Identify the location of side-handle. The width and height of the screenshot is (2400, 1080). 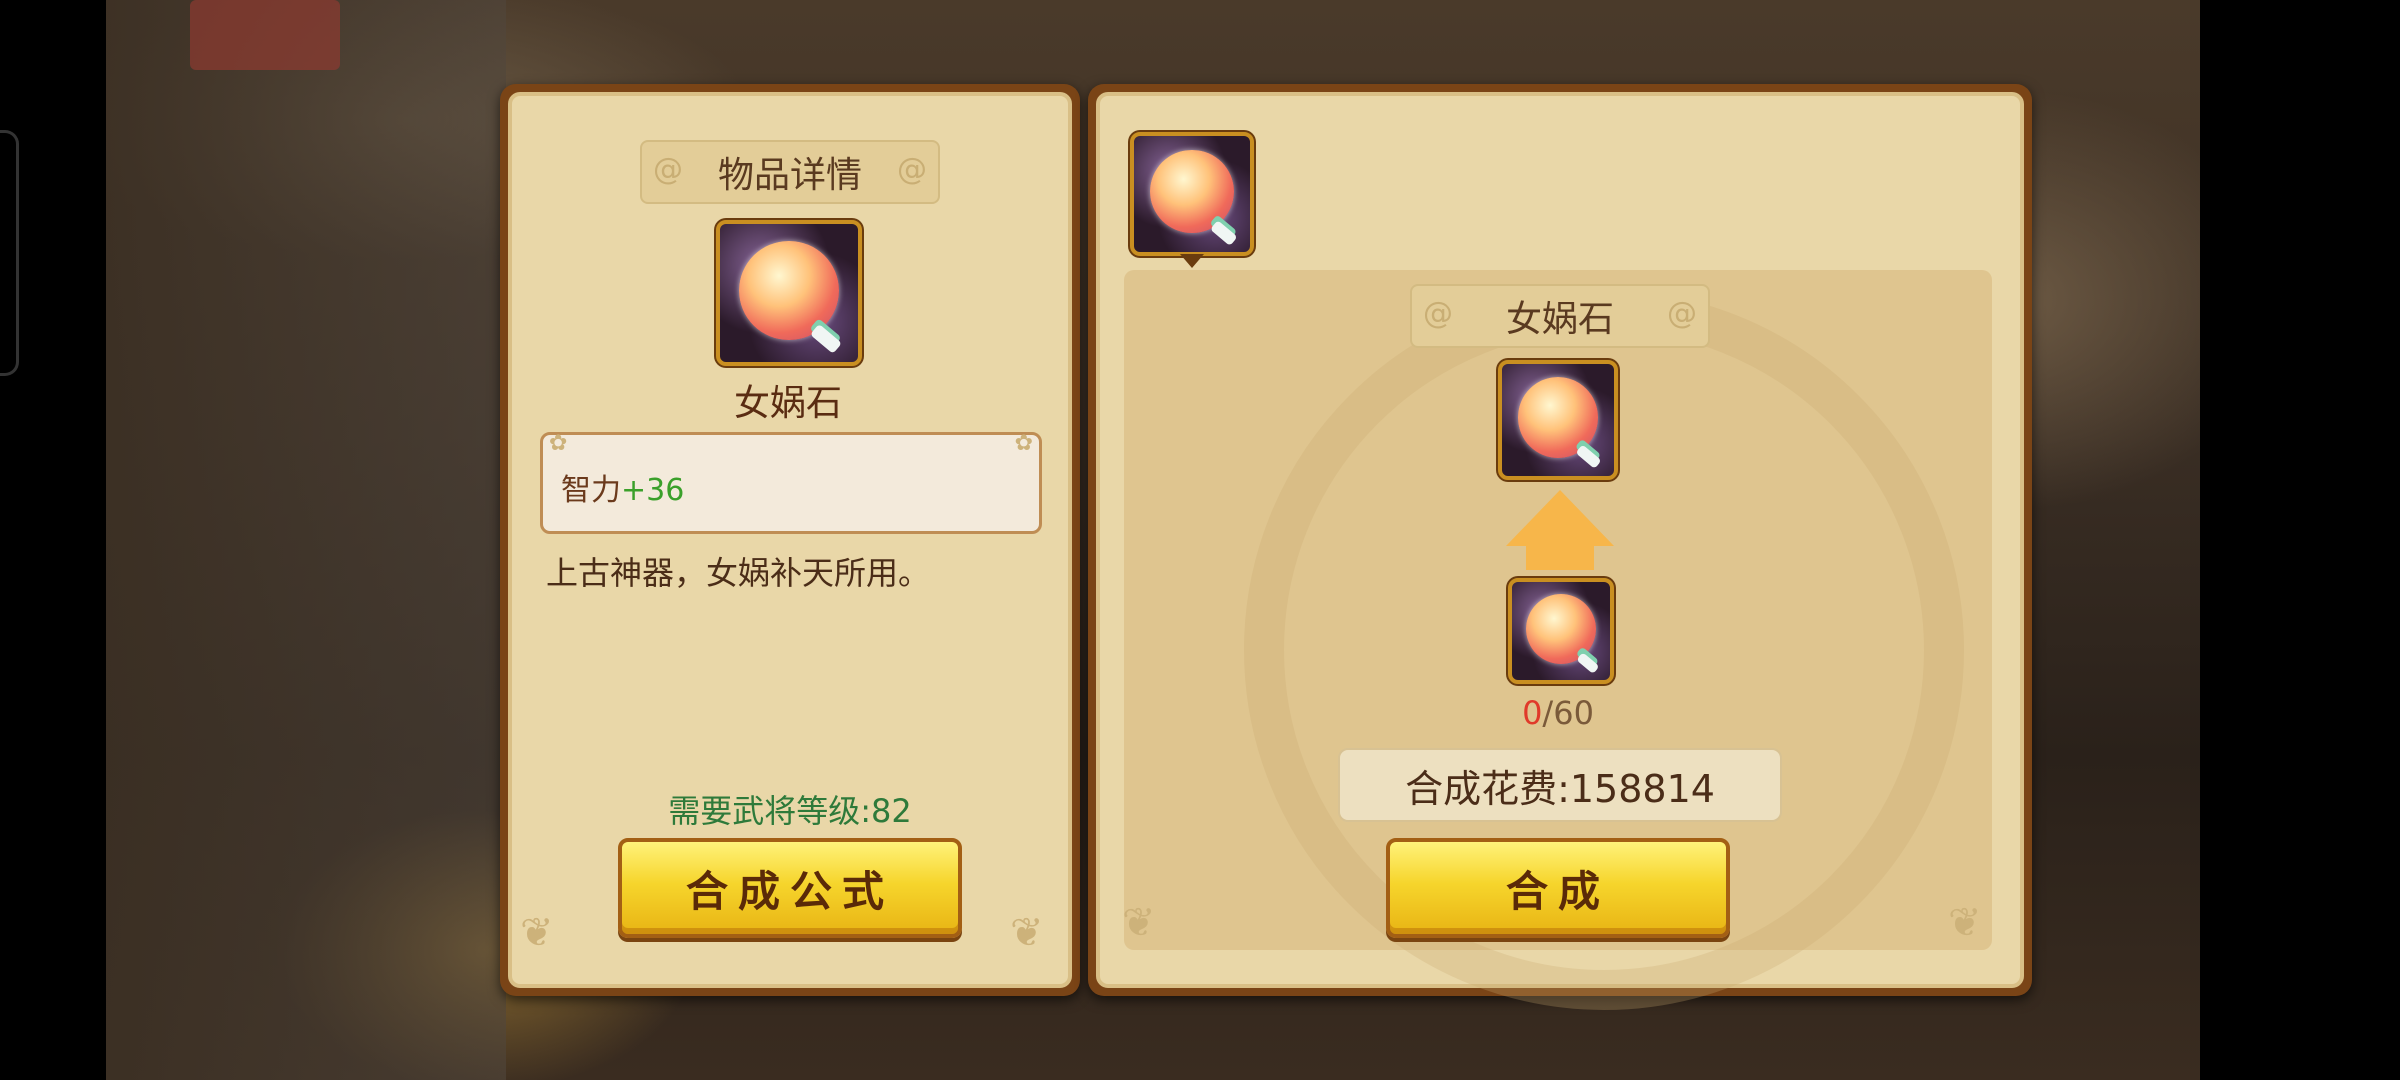
(9, 253).